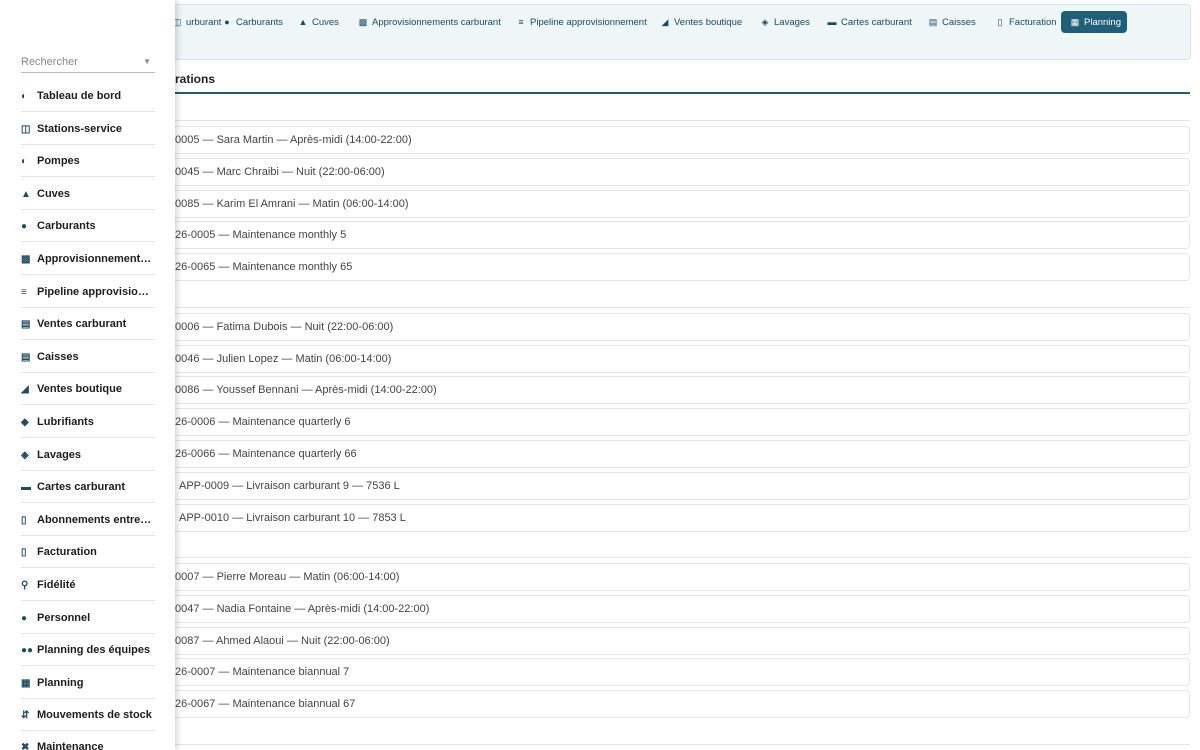 This screenshot has height=750, width=1200. What do you see at coordinates (88, 292) in the screenshot?
I see `sidebar-item-pipeline: ≡ Pipeline approvisionnement` at bounding box center [88, 292].